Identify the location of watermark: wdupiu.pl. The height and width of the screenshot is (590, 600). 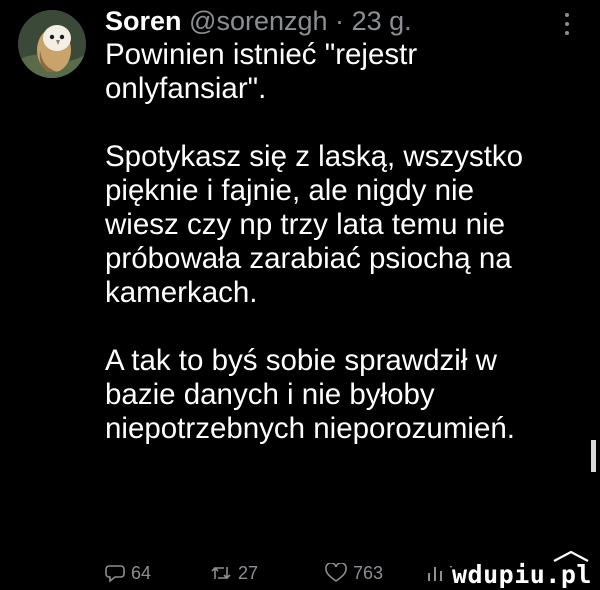
(526, 570).